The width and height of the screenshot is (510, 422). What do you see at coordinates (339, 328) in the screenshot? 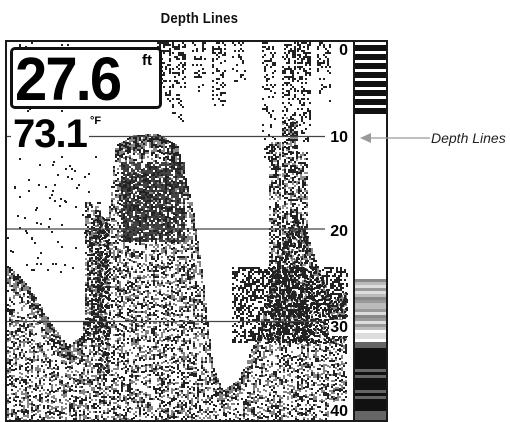
I see `depth-scale-label-30: 30` at bounding box center [339, 328].